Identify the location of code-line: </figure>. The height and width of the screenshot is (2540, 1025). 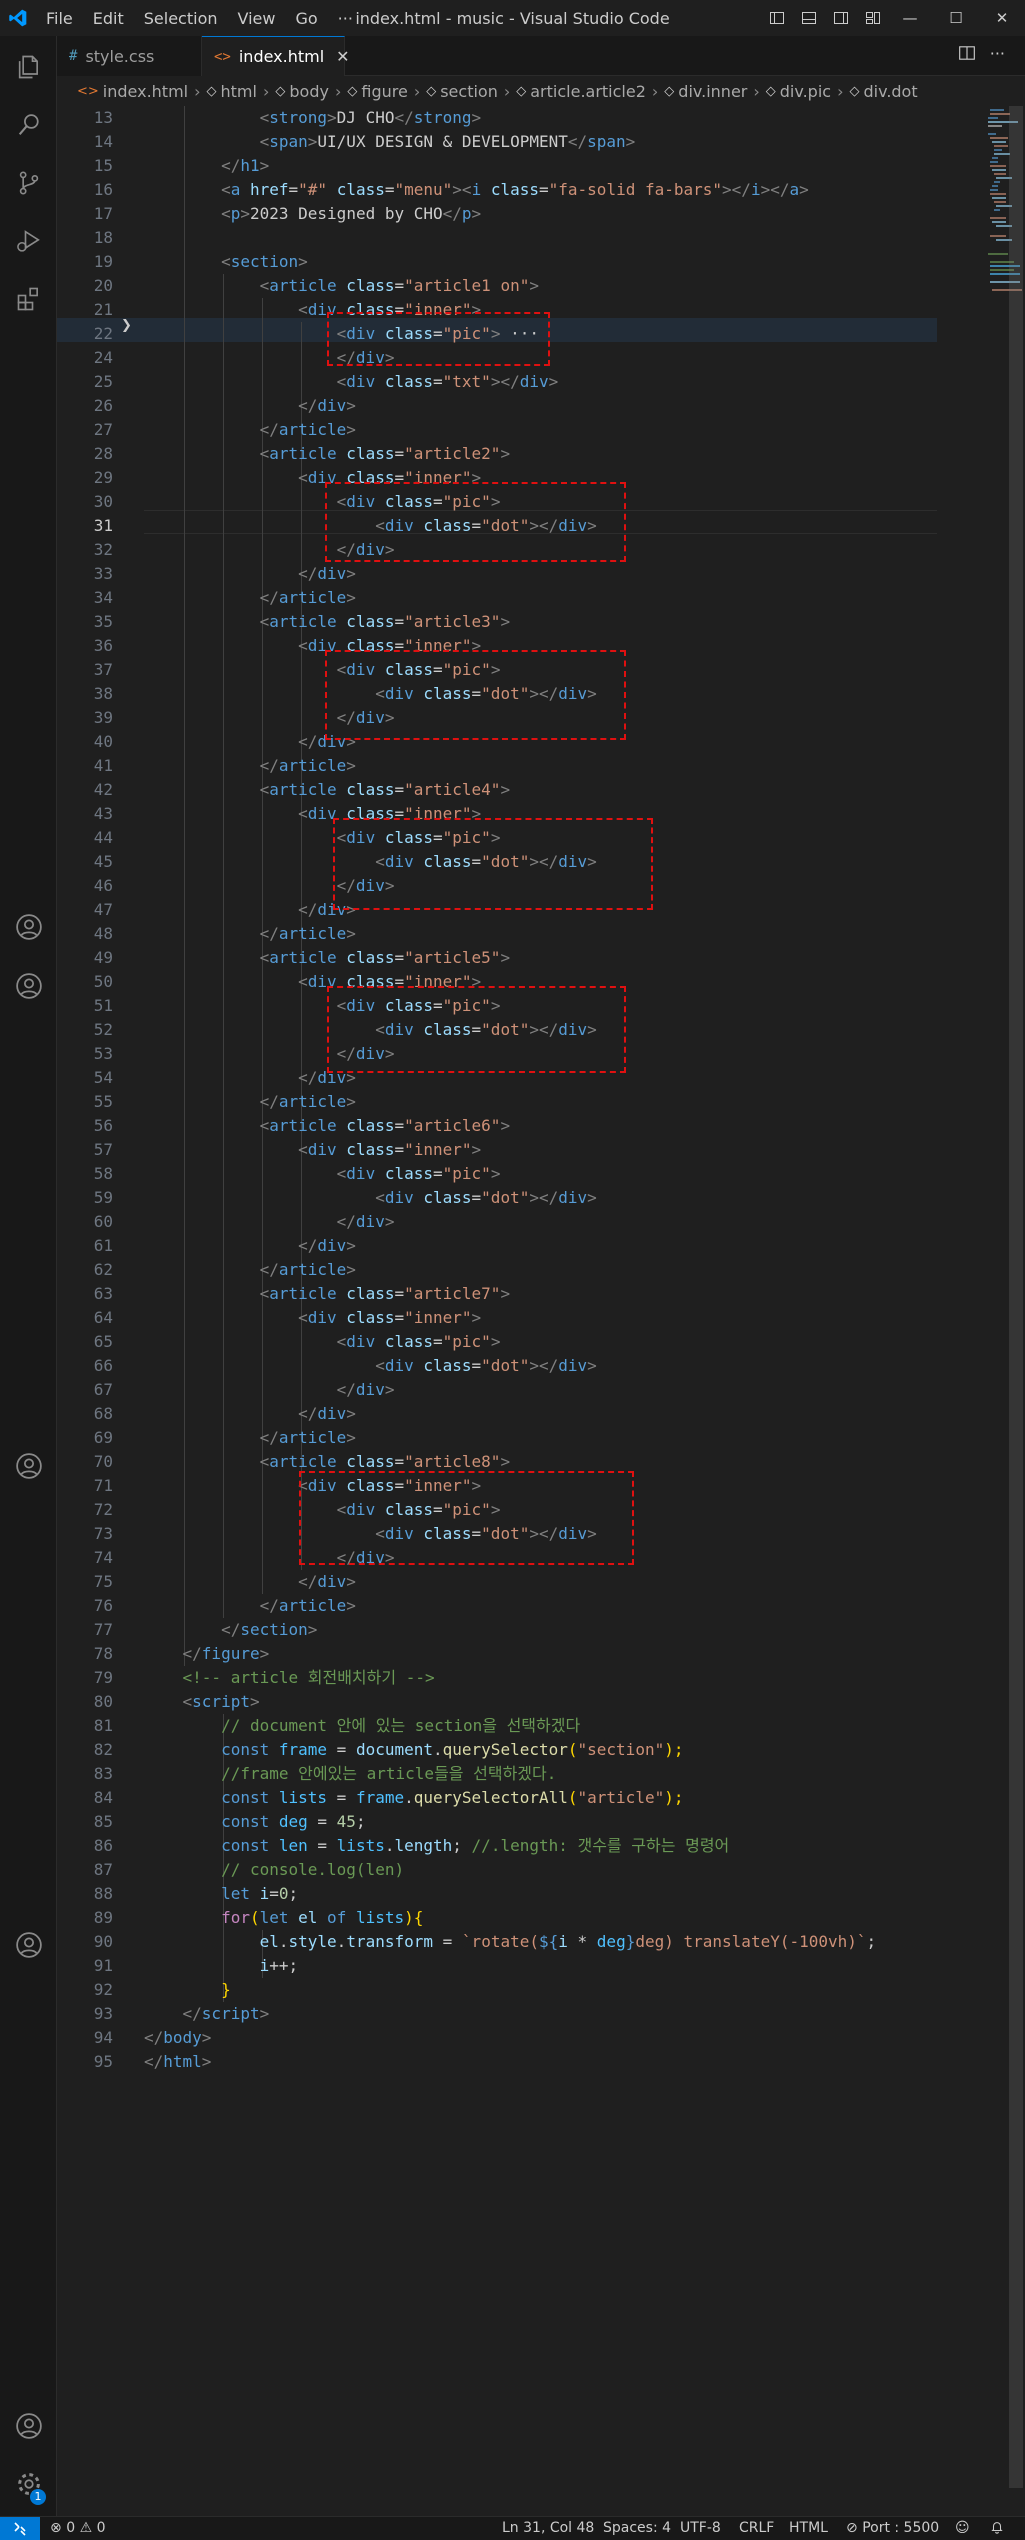
(207, 1654).